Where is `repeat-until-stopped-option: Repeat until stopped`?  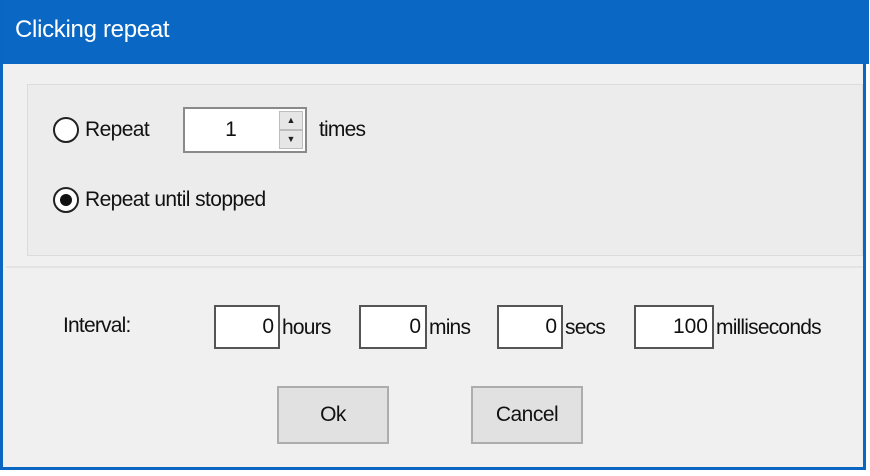 repeat-until-stopped-option: Repeat until stopped is located at coordinates (159, 200).